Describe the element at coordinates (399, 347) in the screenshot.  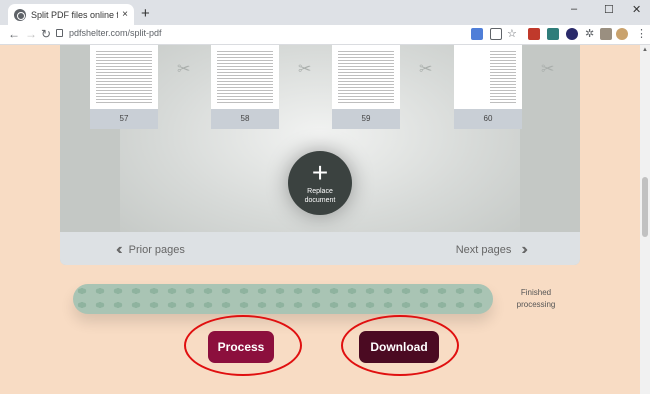
I see `download-button: Download` at that location.